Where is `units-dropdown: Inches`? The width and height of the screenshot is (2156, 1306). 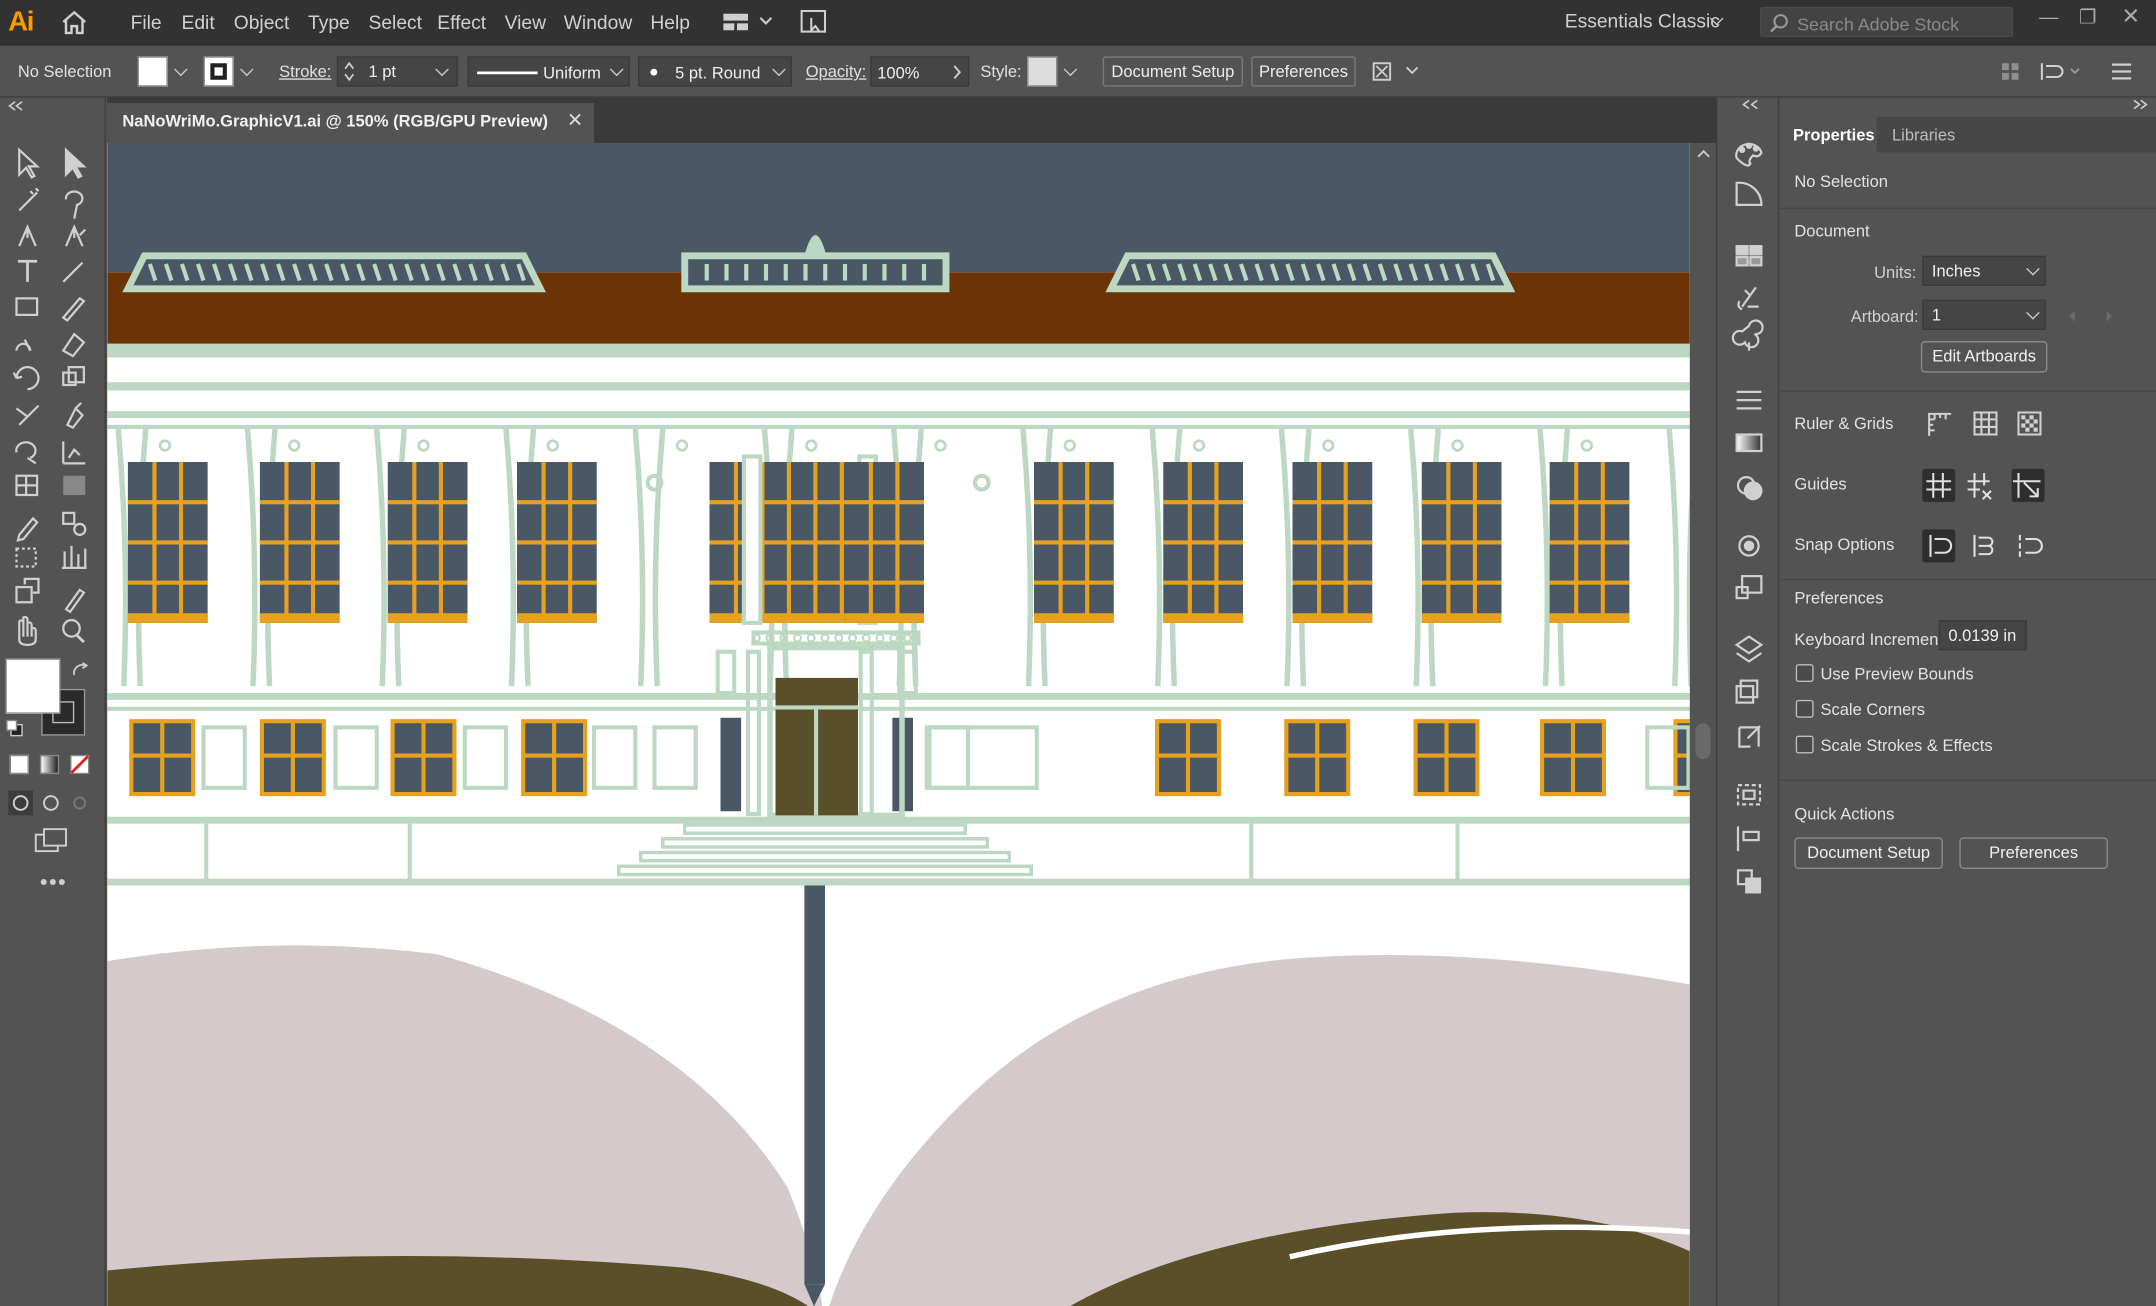
units-dropdown: Inches is located at coordinates (1984, 270).